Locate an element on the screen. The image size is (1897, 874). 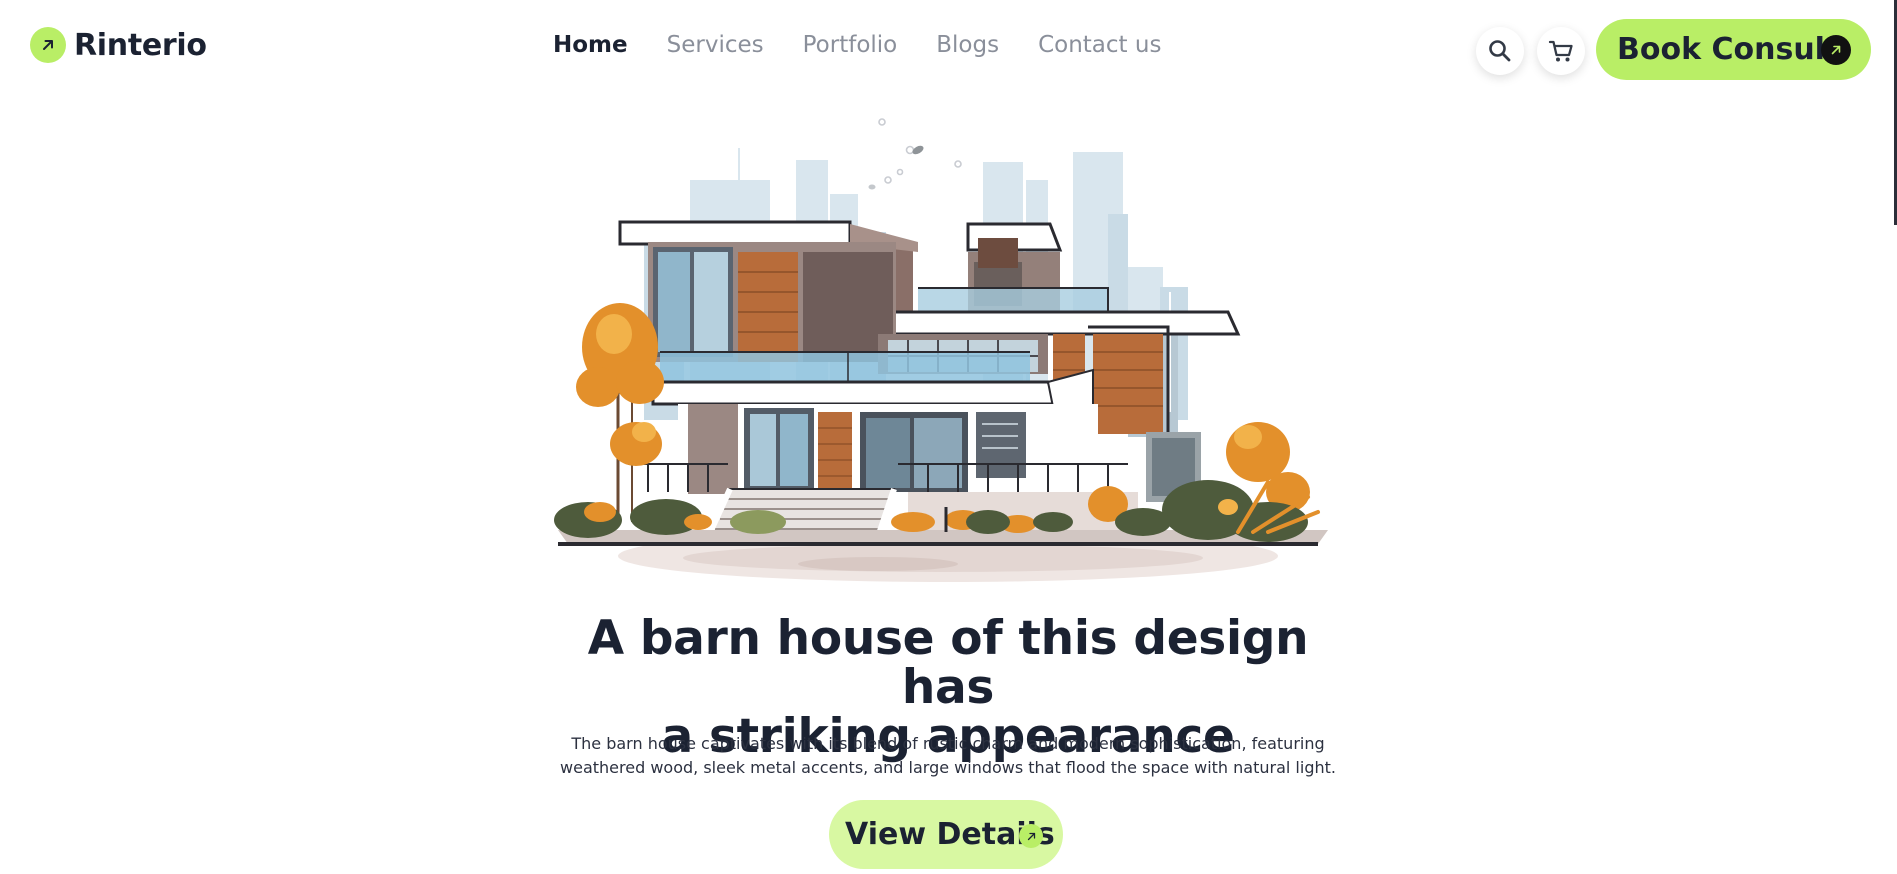
view-details-button: View Details is located at coordinates (946, 834).